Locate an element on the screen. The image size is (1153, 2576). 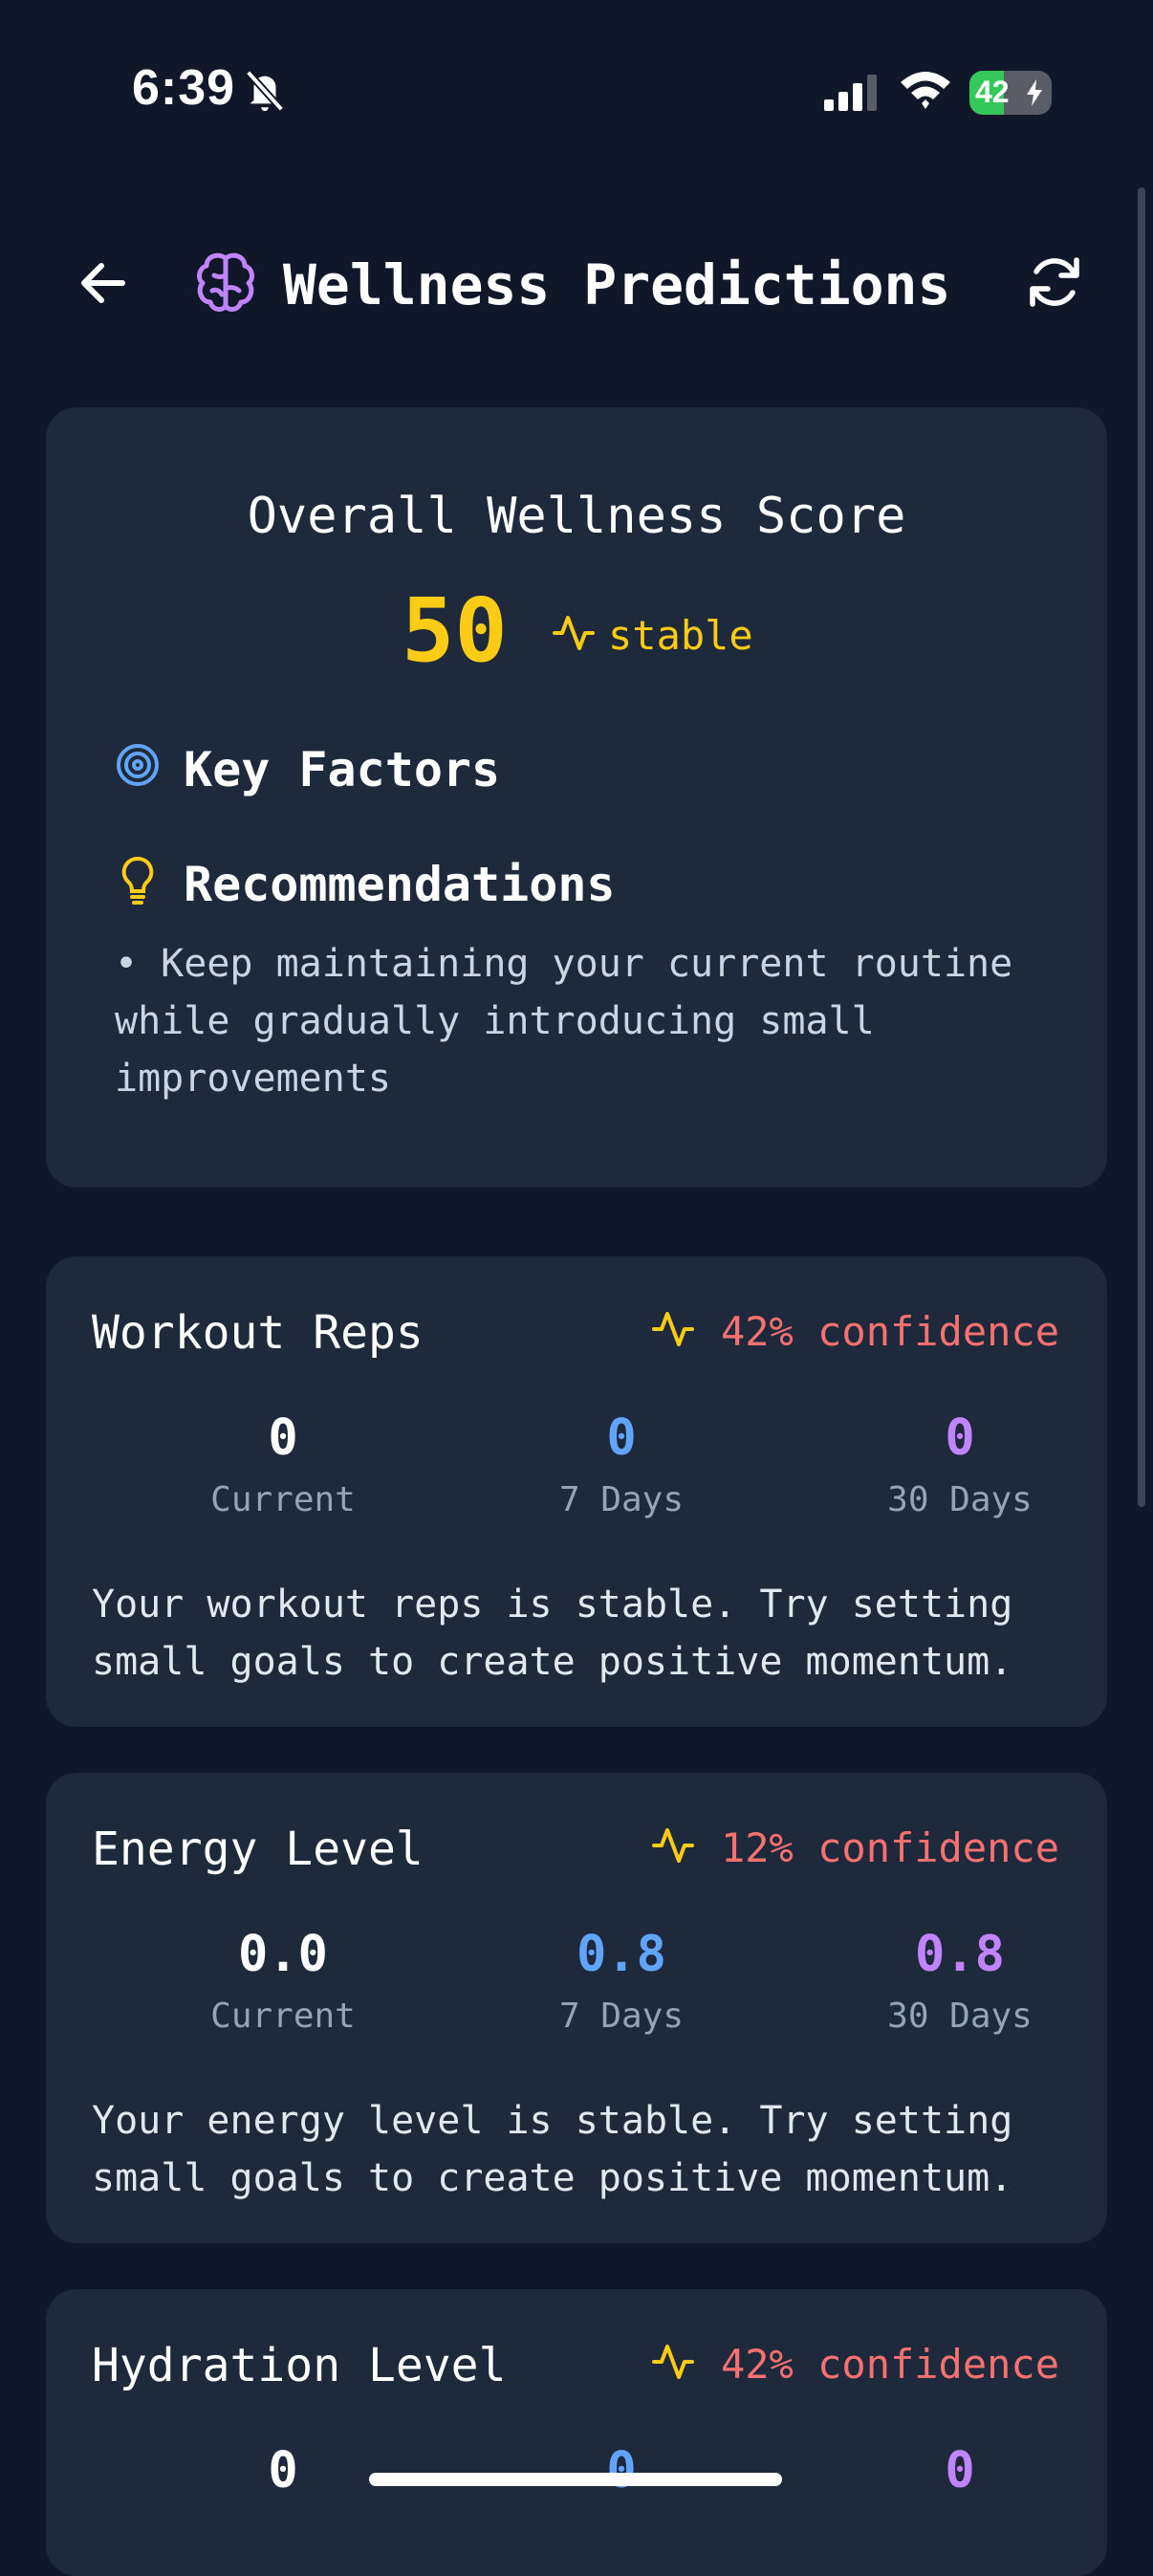
thirty-day-column: 0 30 Days is located at coordinates (960, 1464).